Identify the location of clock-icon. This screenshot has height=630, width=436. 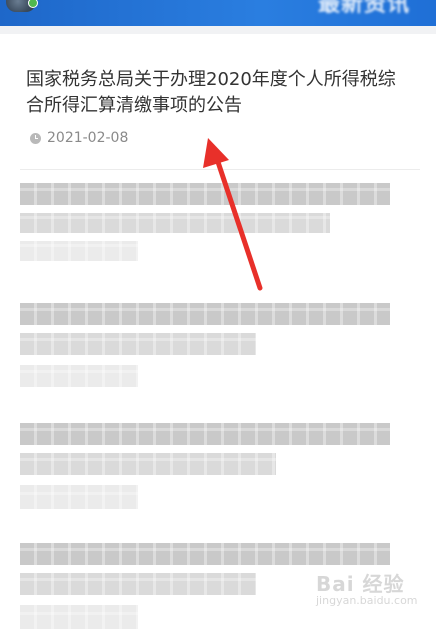
(35, 138).